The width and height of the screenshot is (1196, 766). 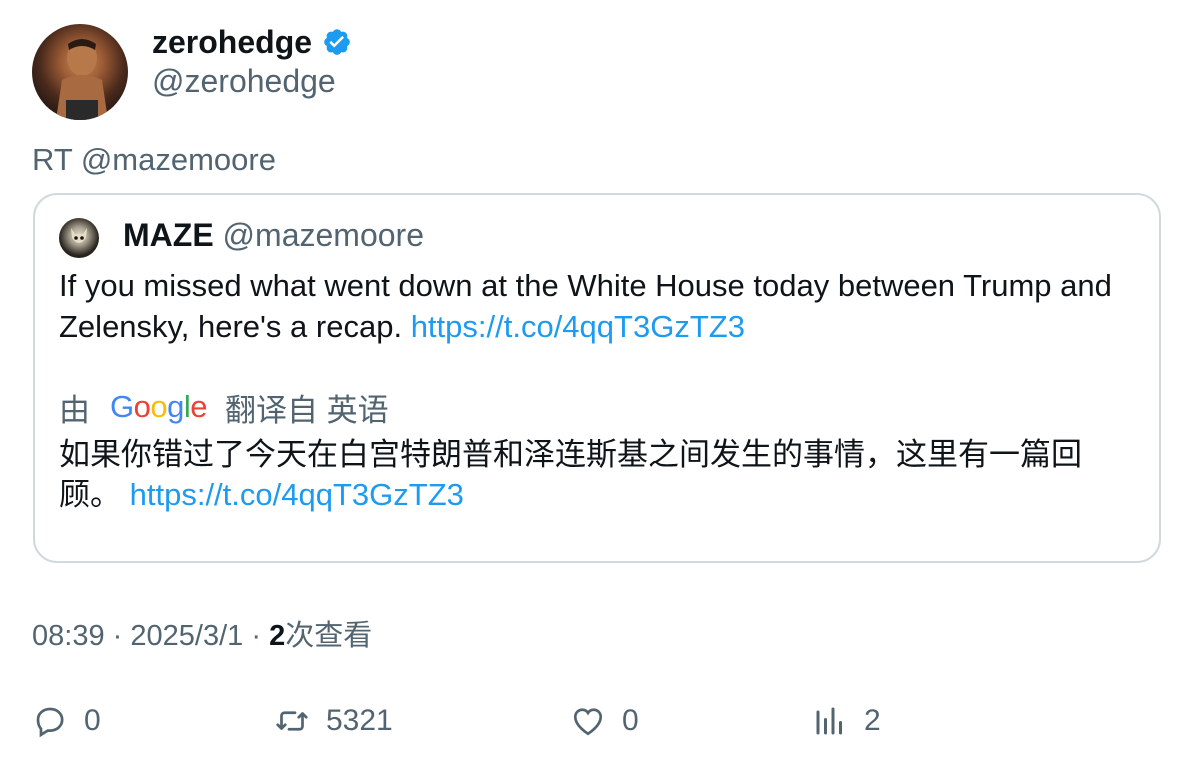 I want to click on author-block: zerohedge @zerohedge, so click(x=252, y=61).